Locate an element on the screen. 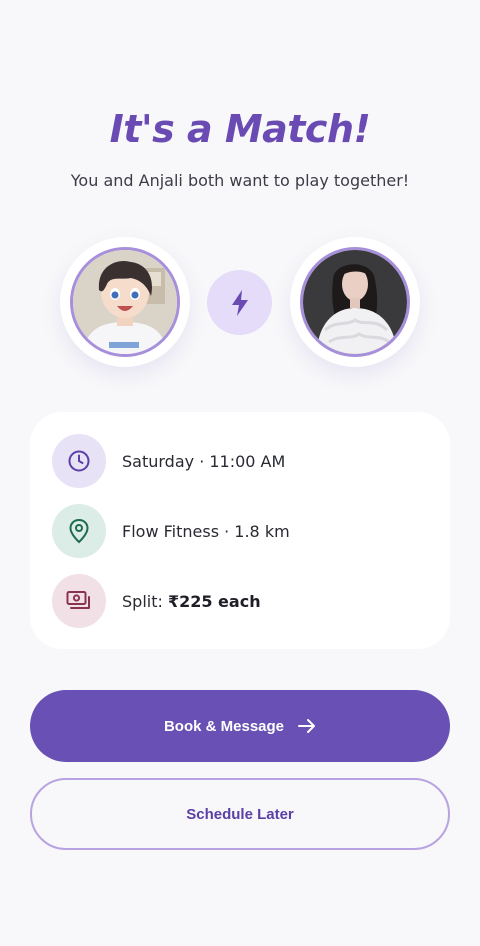  detail-row-time: Saturday · 11:00 AM is located at coordinates (242, 461).